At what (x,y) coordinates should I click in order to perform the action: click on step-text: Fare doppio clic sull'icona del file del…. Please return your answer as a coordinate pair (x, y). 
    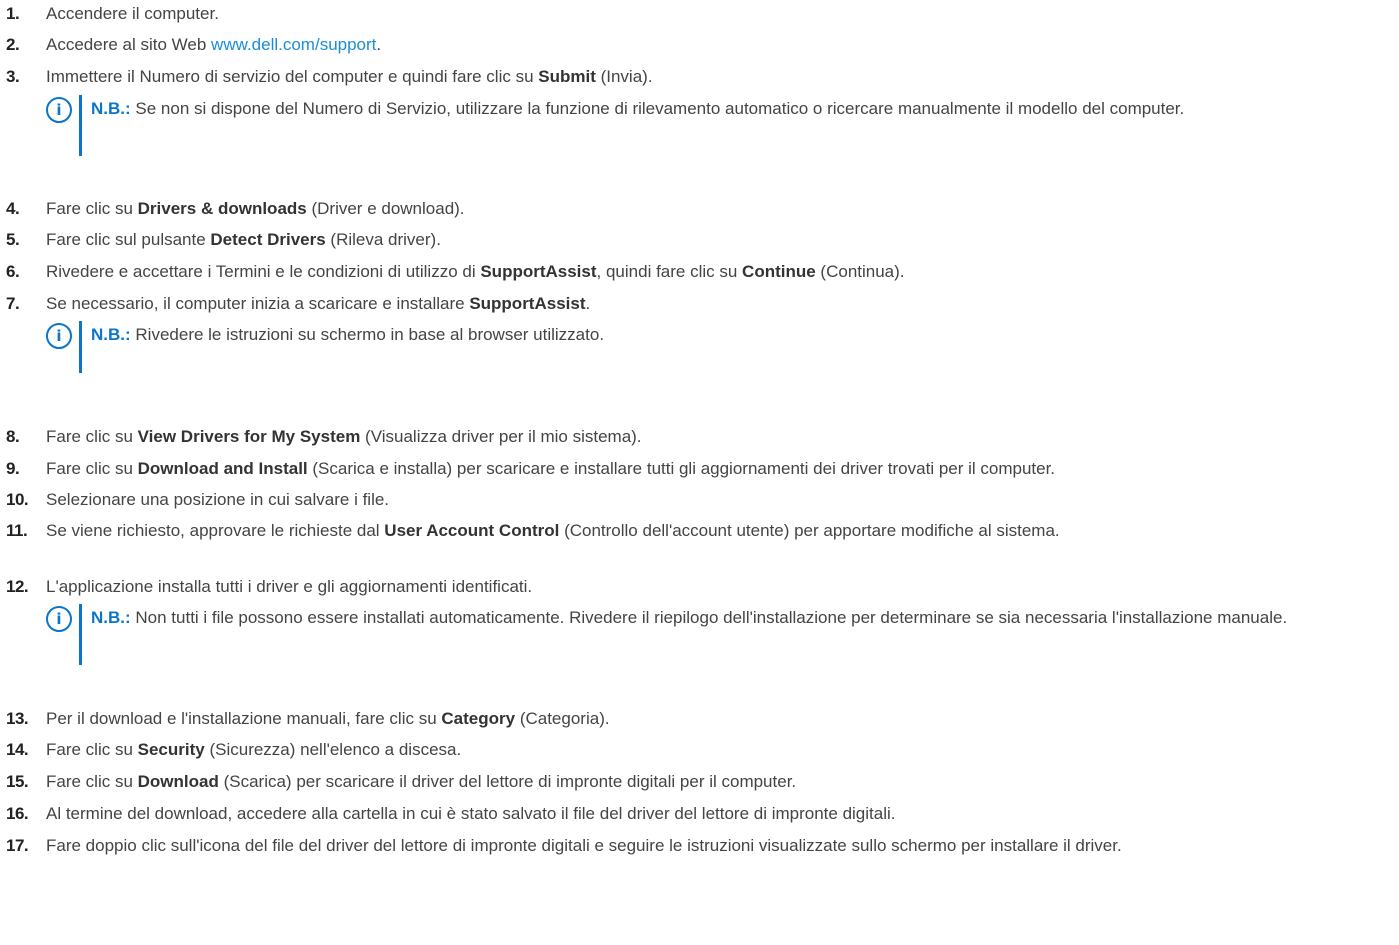
    Looking at the image, I should click on (721, 845).